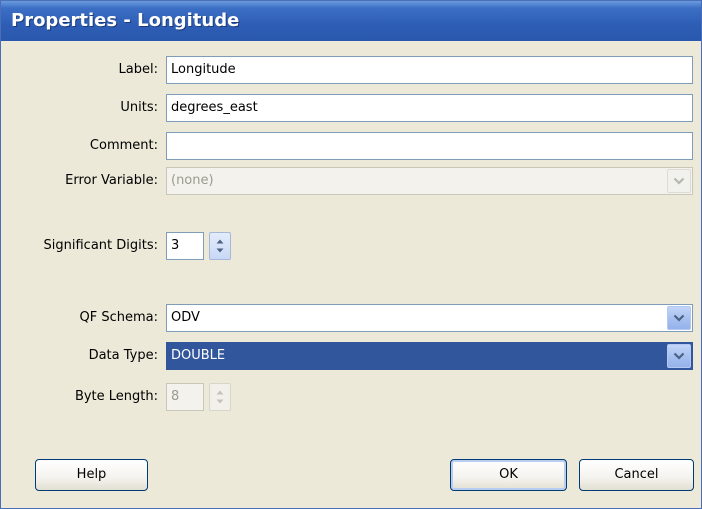 The image size is (702, 509). What do you see at coordinates (429, 181) in the screenshot?
I see `error-variable-select: (none)` at bounding box center [429, 181].